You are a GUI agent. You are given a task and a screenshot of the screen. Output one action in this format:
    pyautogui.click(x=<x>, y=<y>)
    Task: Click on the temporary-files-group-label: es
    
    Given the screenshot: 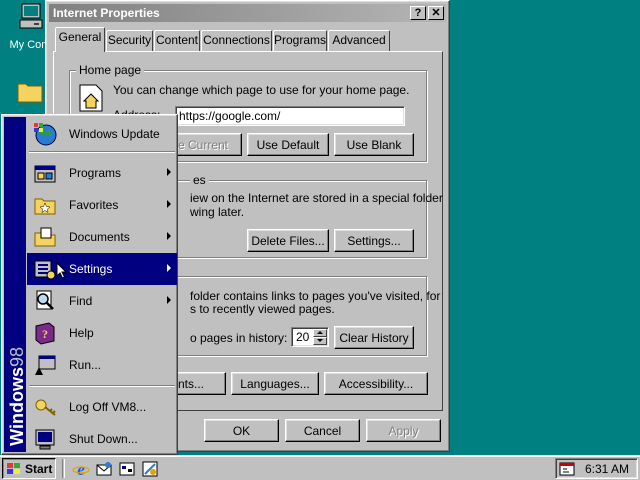 What is the action you would take?
    pyautogui.click(x=199, y=180)
    